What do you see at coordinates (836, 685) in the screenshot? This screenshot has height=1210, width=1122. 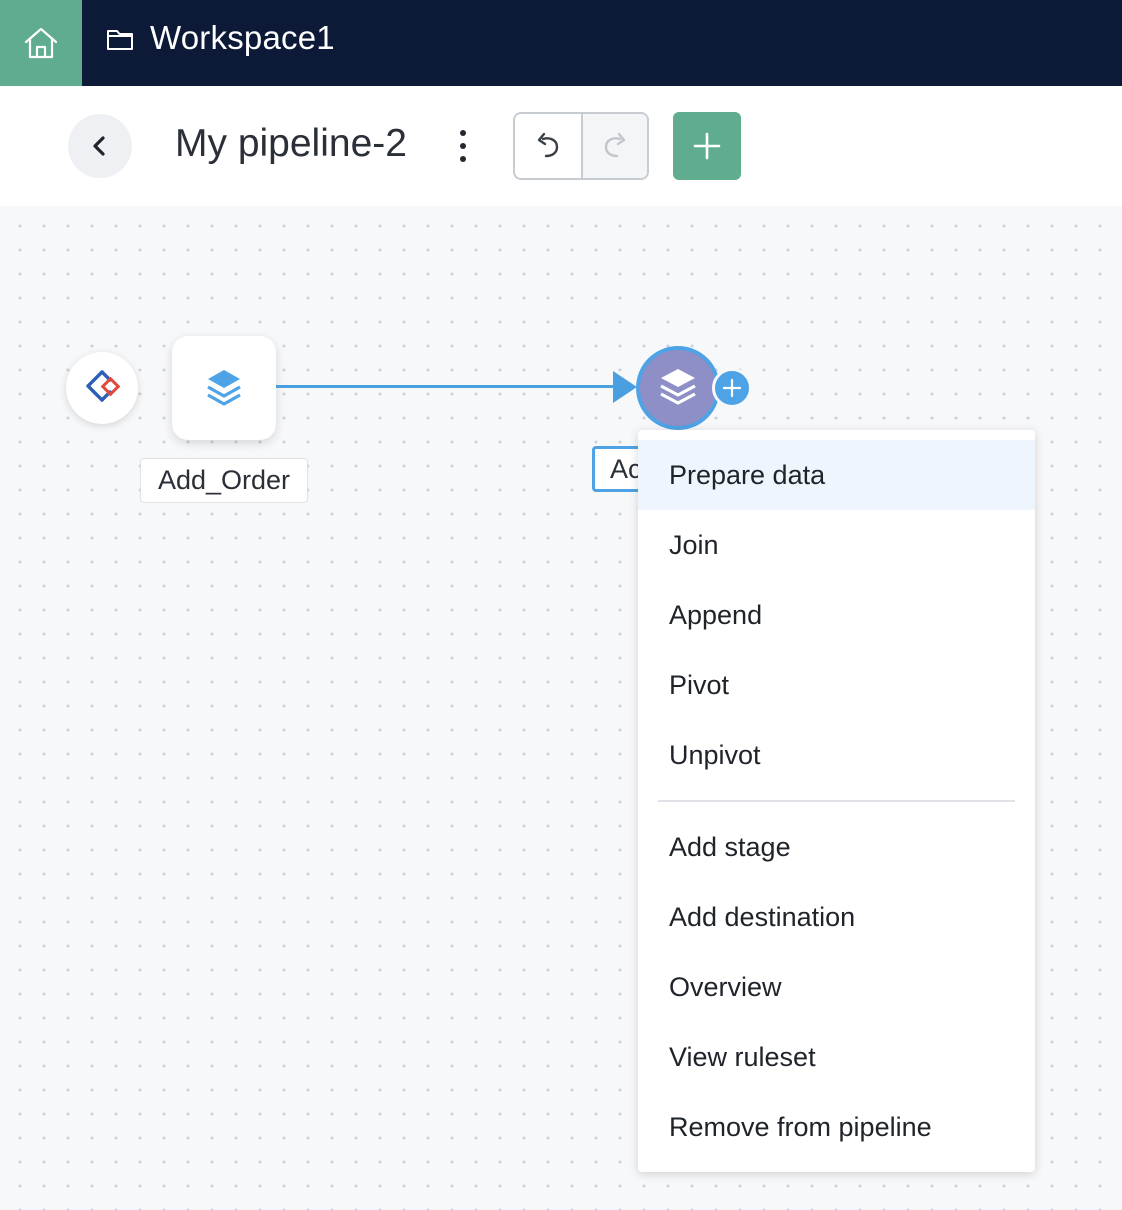 I see `menu-item-pivot: Pivot` at bounding box center [836, 685].